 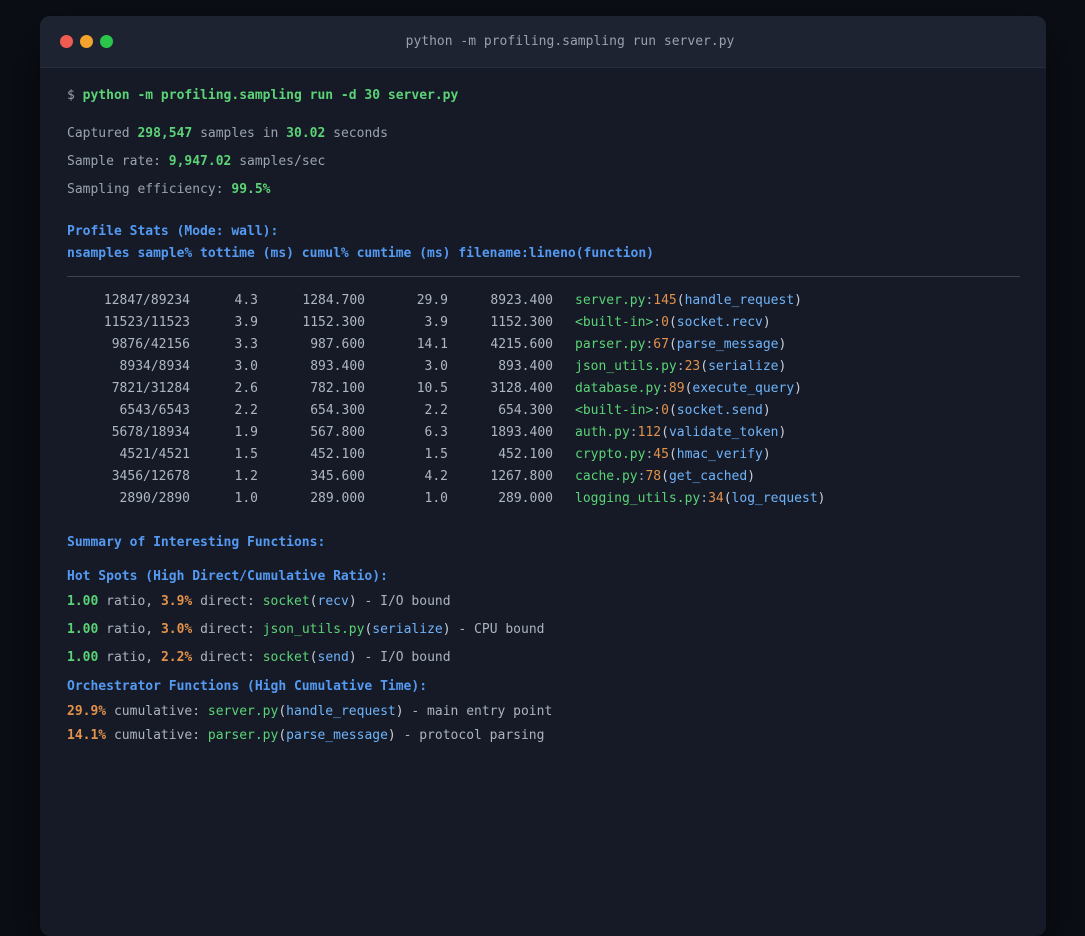 I want to click on shell-prompt: $, so click(x=75, y=95).